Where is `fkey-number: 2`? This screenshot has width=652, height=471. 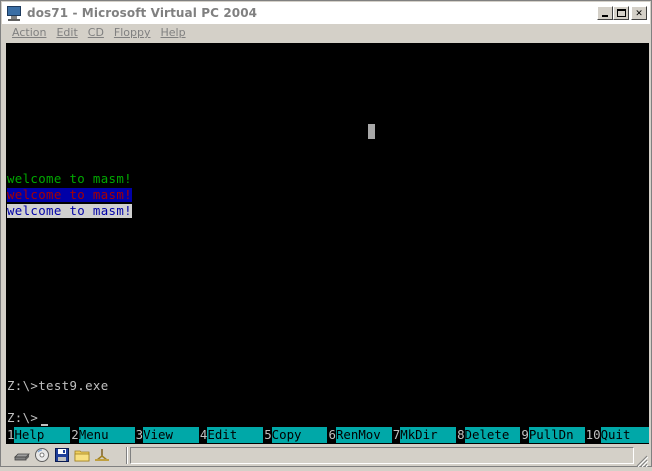 fkey-number: 2 is located at coordinates (74, 435).